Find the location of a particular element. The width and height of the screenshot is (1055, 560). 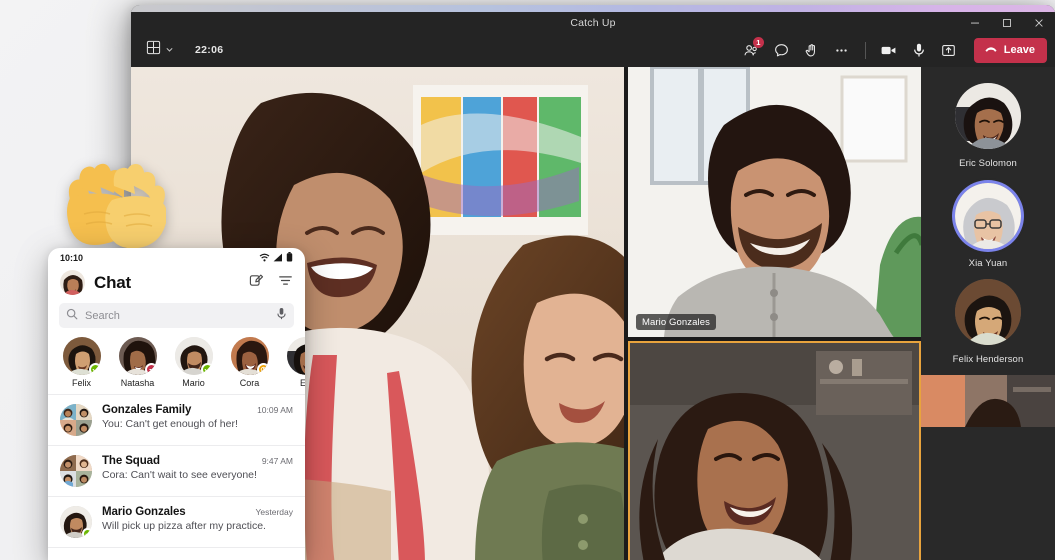

avatar-image-the-squad is located at coordinates (76, 471).